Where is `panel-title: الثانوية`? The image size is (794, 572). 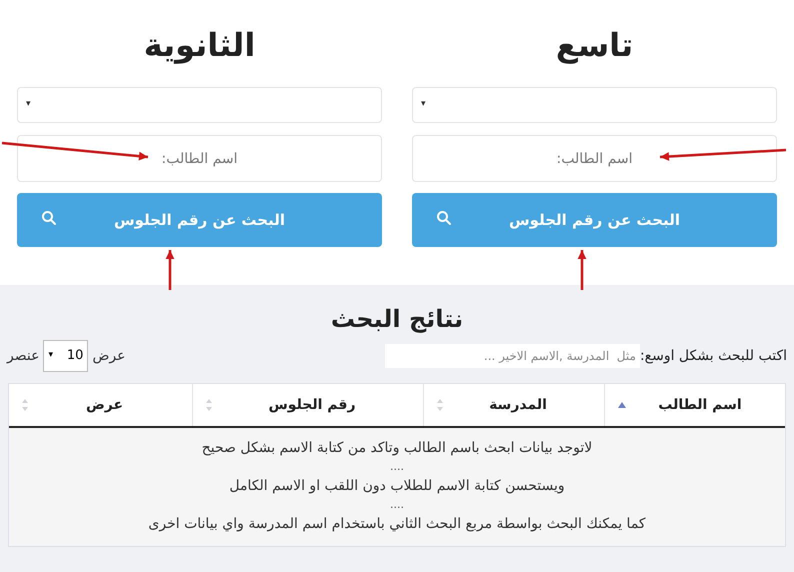
panel-title: الثانوية is located at coordinates (199, 45).